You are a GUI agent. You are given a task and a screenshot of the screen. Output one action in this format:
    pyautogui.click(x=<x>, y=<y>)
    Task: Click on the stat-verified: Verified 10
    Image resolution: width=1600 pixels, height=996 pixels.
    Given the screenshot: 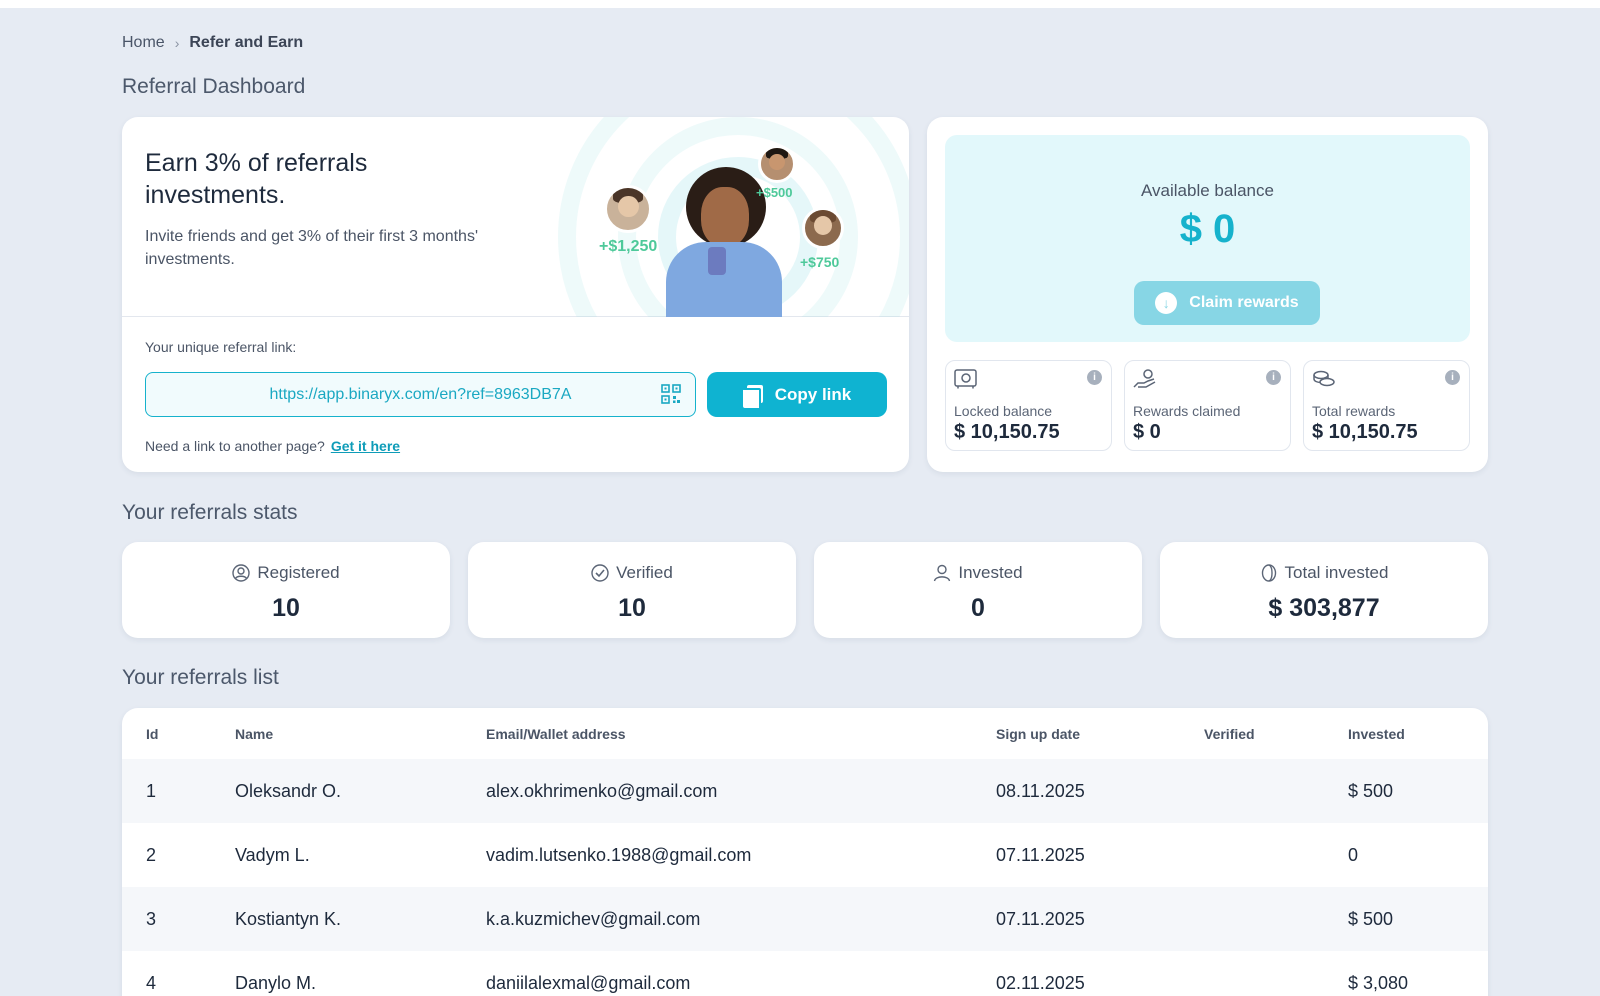 What is the action you would take?
    pyautogui.click(x=632, y=590)
    